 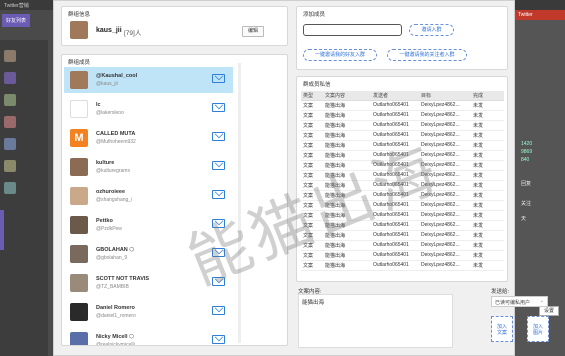 I want to click on list-item: ozhuroieee @shangshang_i, so click(x=148, y=196).